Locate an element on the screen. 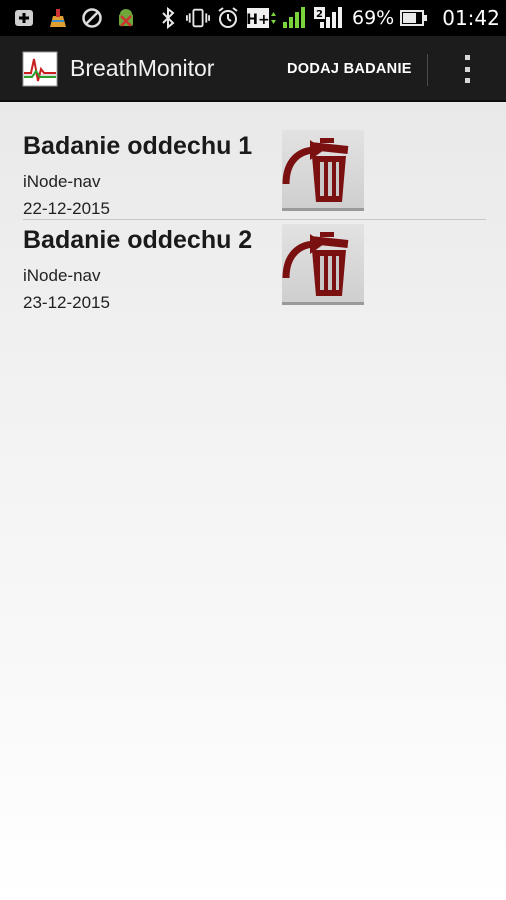 The width and height of the screenshot is (506, 900). network-type-icon: H+ is located at coordinates (261, 18).